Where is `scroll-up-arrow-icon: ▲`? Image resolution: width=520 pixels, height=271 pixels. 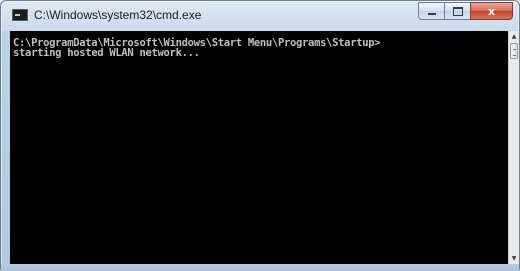 scroll-up-arrow-icon: ▲ is located at coordinates (514, 36).